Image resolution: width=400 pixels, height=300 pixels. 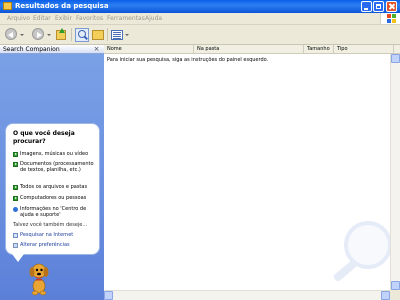 I want to click on horizontal-scrollbar, so click(x=247, y=295).